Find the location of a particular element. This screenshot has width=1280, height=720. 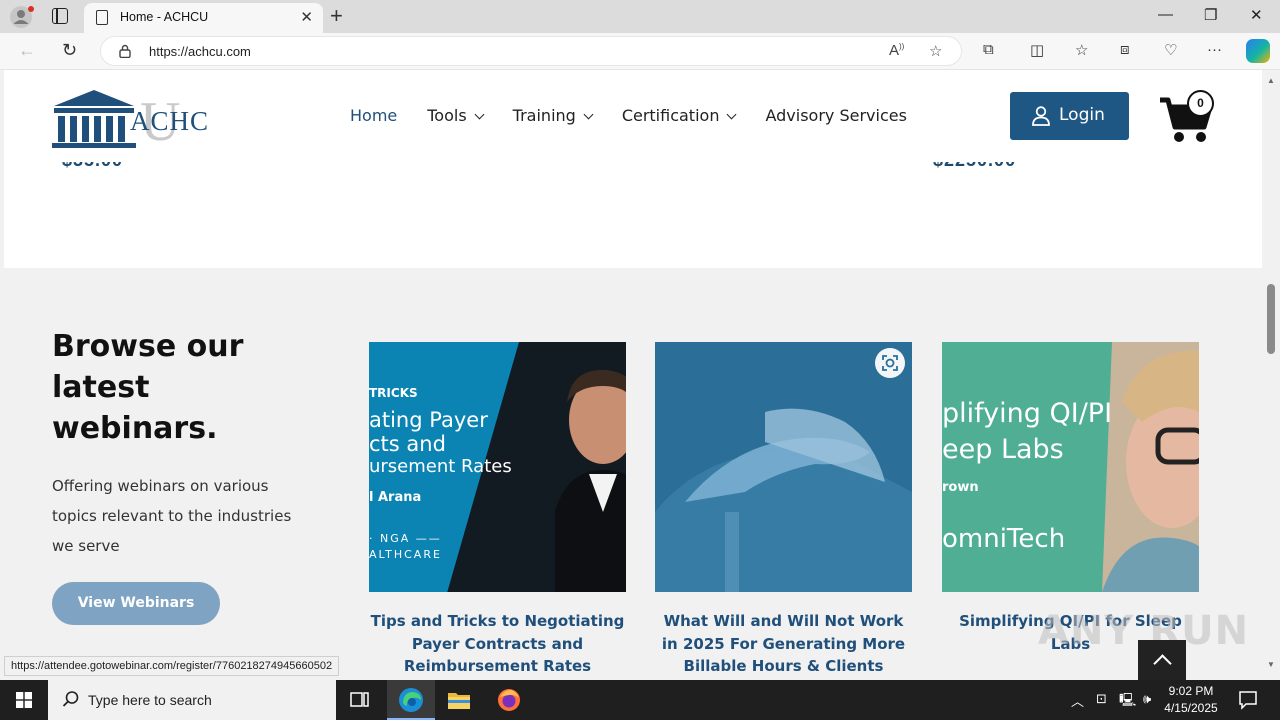

achcu-logo: U ACHC is located at coordinates (132, 120).